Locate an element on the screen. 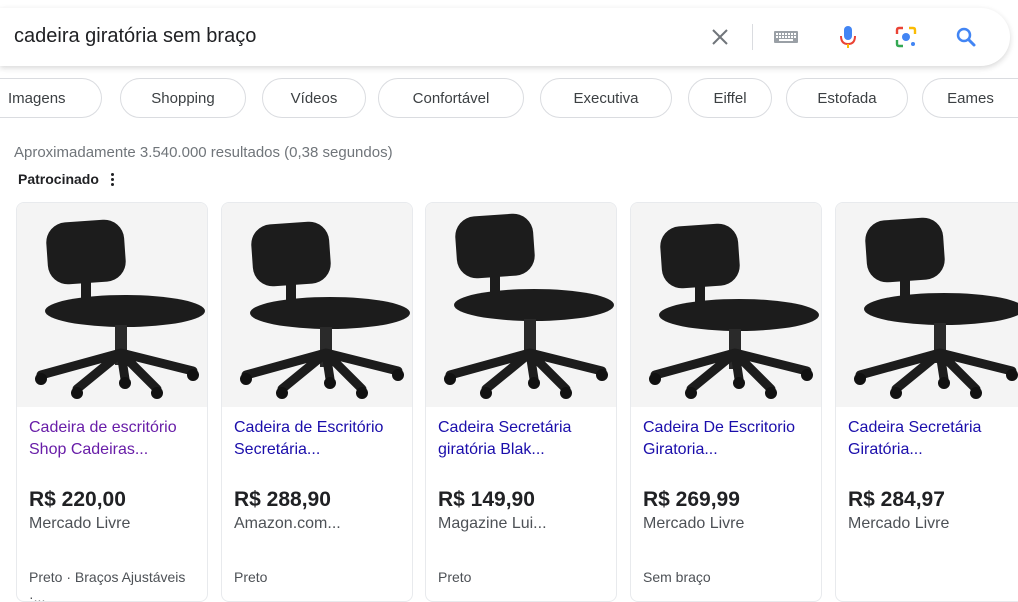  chip-videos: Vídeos is located at coordinates (314, 98).